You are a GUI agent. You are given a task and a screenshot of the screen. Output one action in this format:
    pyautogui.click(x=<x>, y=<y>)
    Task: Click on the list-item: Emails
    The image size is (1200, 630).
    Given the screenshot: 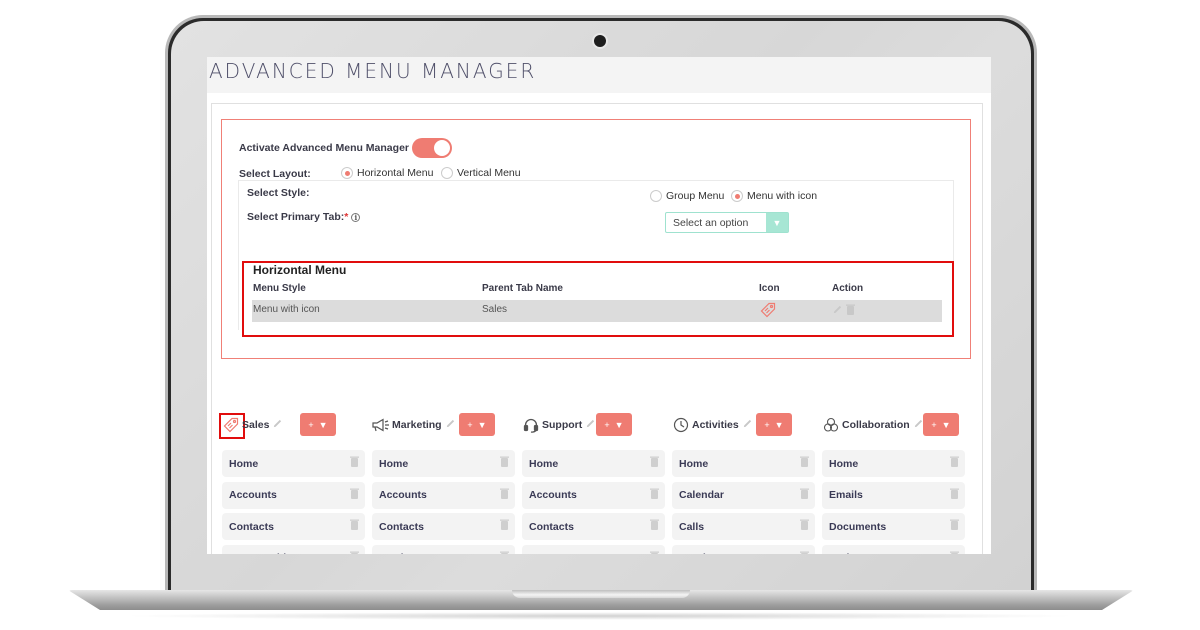 What is the action you would take?
    pyautogui.click(x=893, y=495)
    